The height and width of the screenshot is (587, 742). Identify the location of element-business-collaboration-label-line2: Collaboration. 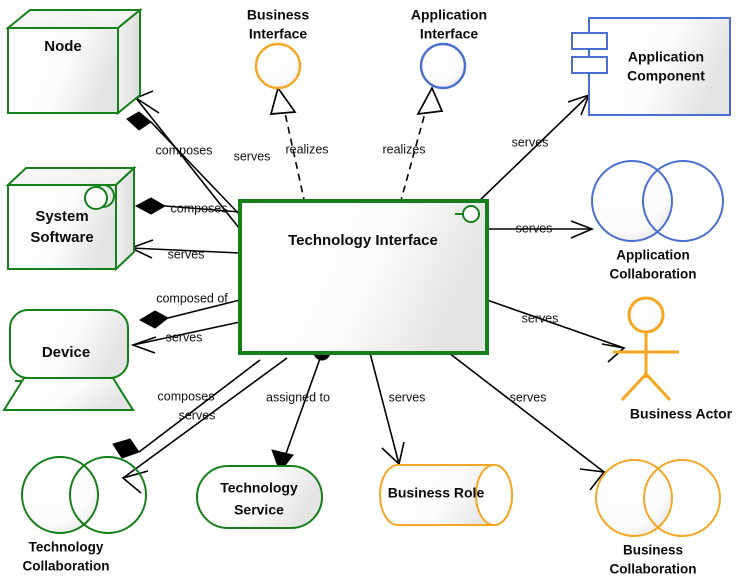
(653, 569).